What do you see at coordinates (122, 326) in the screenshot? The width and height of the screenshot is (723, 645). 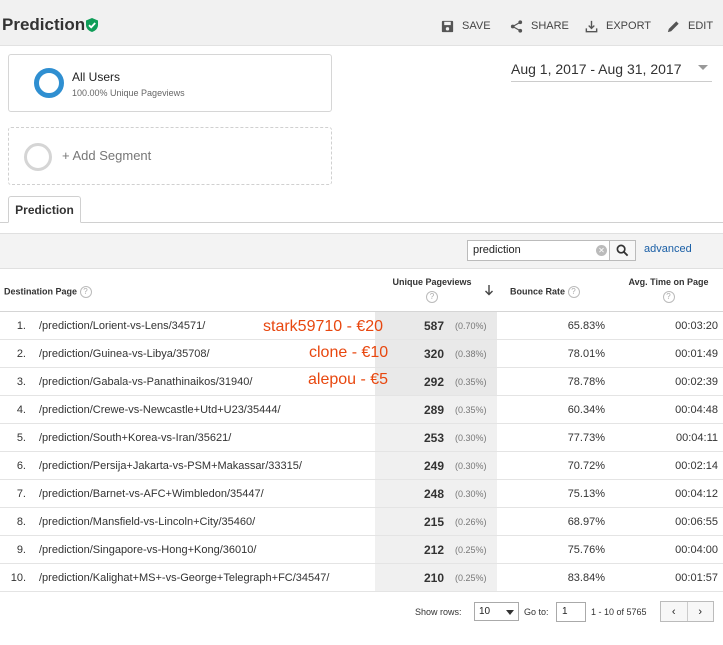 I see `destination-page-link: /prediction/Lorient-vs-Lens/34571/` at bounding box center [122, 326].